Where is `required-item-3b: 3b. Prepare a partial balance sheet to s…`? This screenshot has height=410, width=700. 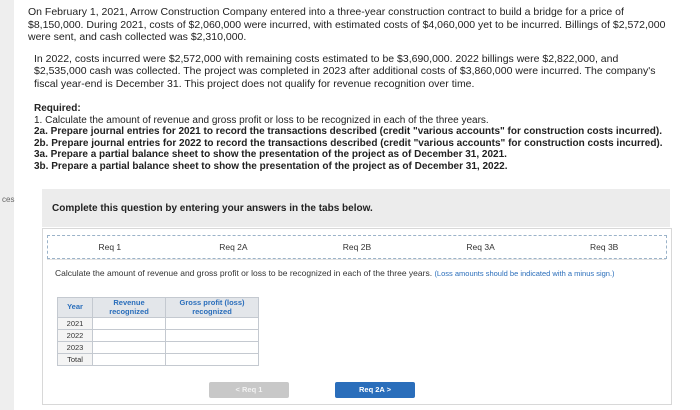 required-item-3b: 3b. Prepare a partial balance sheet to s… is located at coordinates (271, 166).